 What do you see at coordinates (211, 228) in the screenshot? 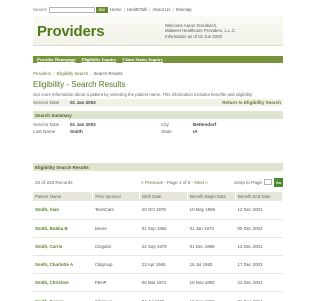
I see `benefit-begin-date: 01 Jan 1974` at bounding box center [211, 228].